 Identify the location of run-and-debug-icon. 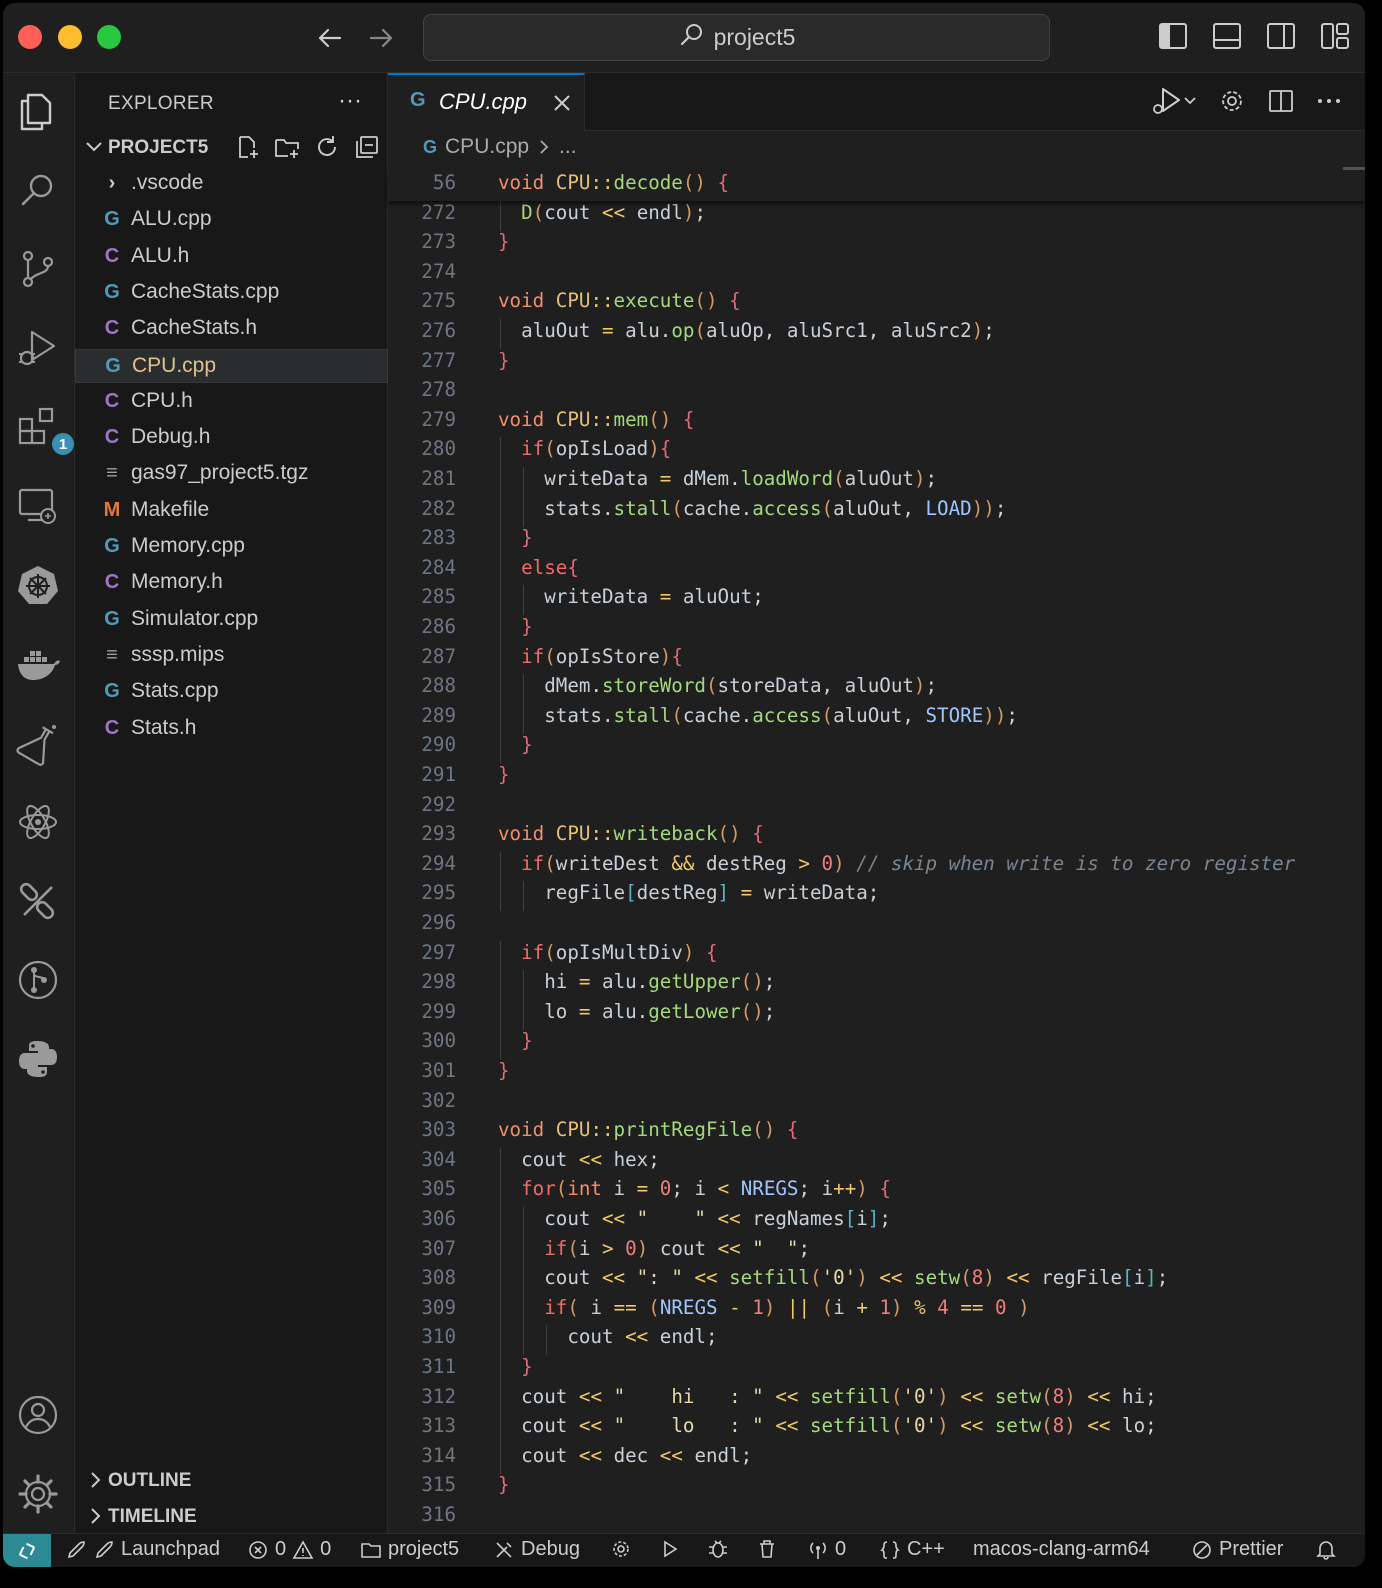
(38, 348).